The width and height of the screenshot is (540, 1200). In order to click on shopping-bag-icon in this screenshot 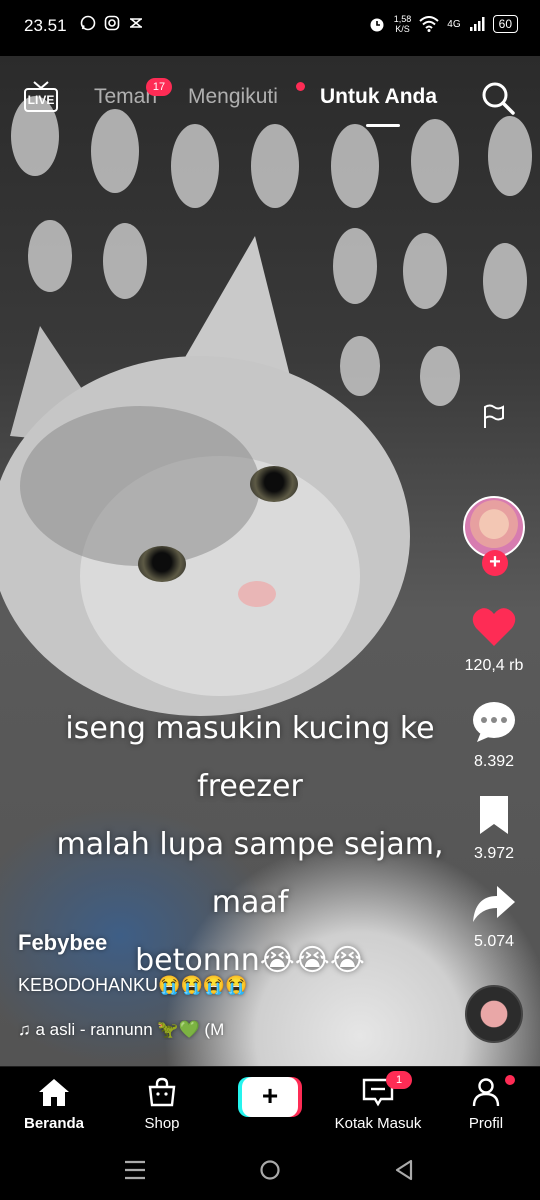, I will do `click(162, 1092)`.